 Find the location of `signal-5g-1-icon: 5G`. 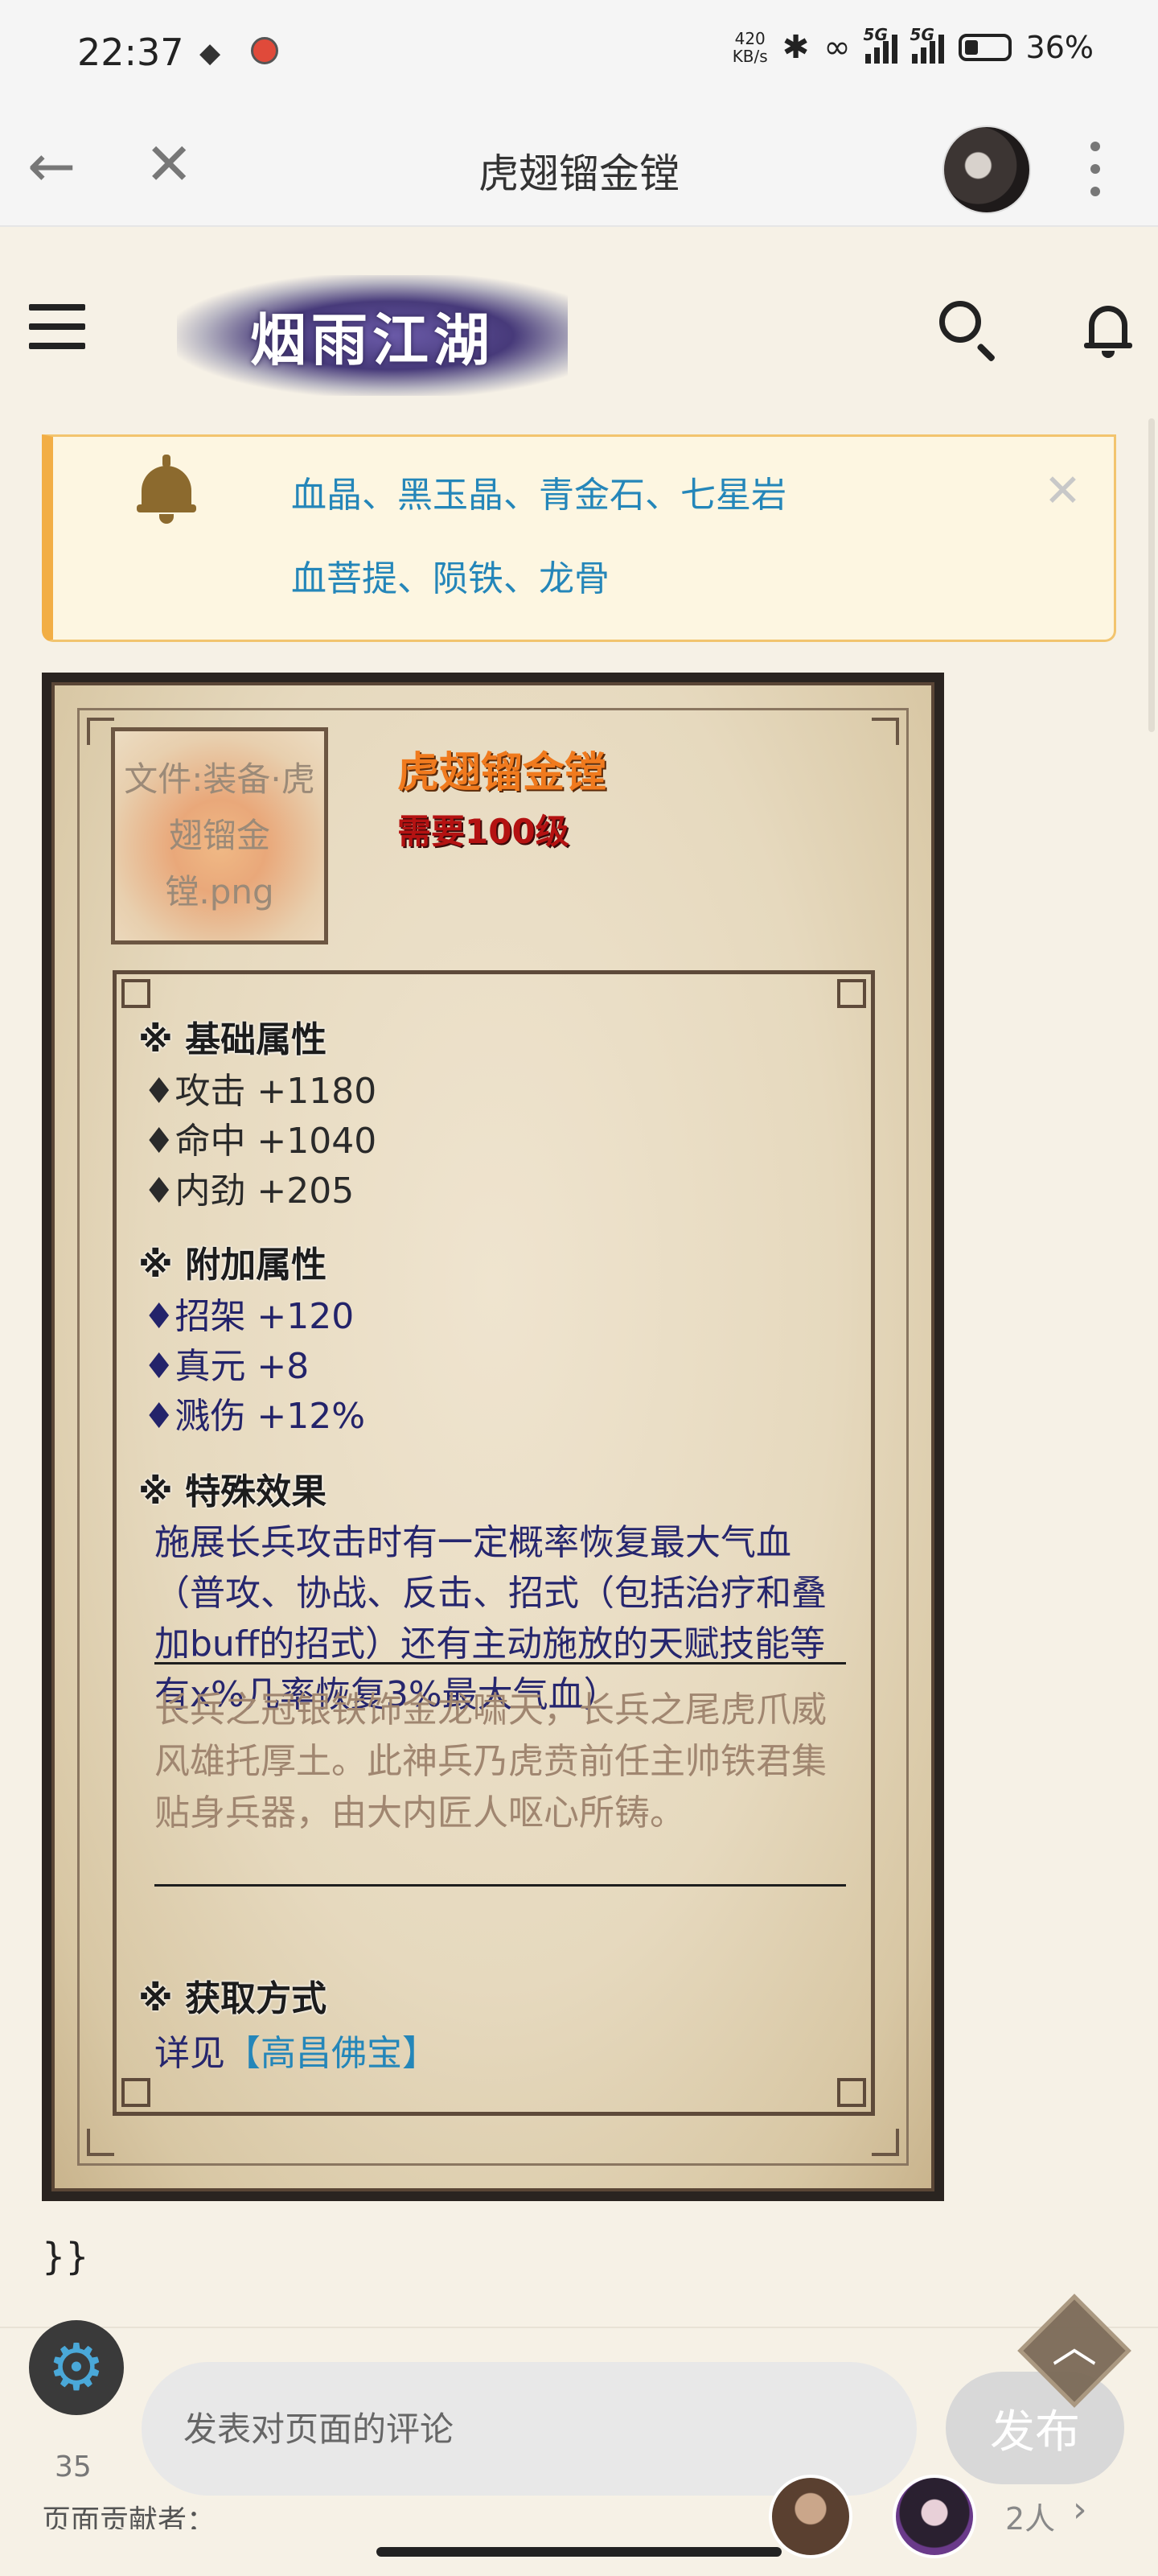

signal-5g-1-icon: 5G is located at coordinates (881, 44).